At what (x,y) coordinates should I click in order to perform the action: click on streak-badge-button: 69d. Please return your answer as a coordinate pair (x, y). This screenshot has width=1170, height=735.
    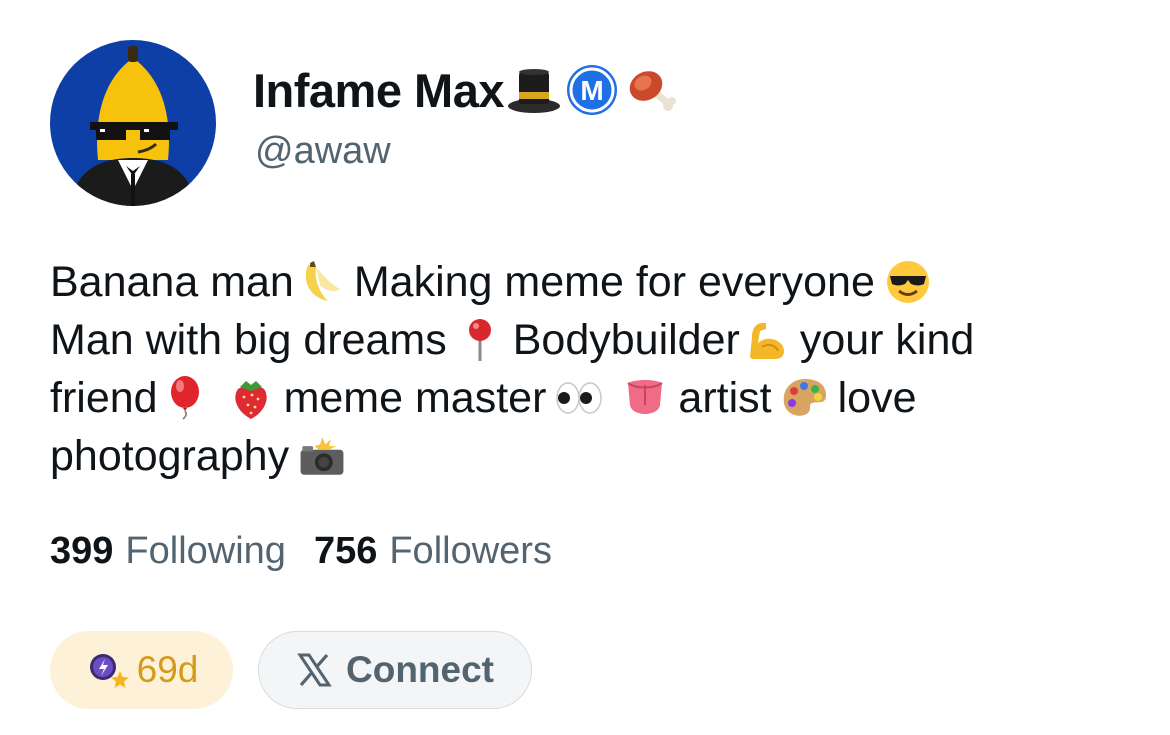
    Looking at the image, I should click on (141, 670).